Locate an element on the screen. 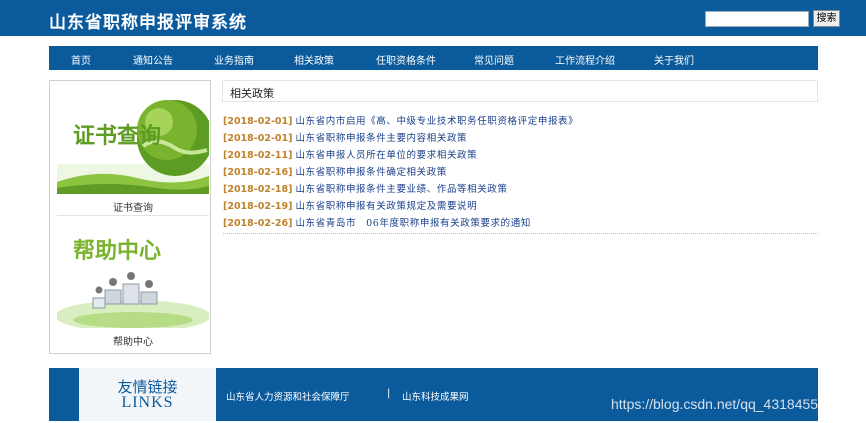 The height and width of the screenshot is (423, 866). cert-query-label: 证书查询 is located at coordinates (133, 206).